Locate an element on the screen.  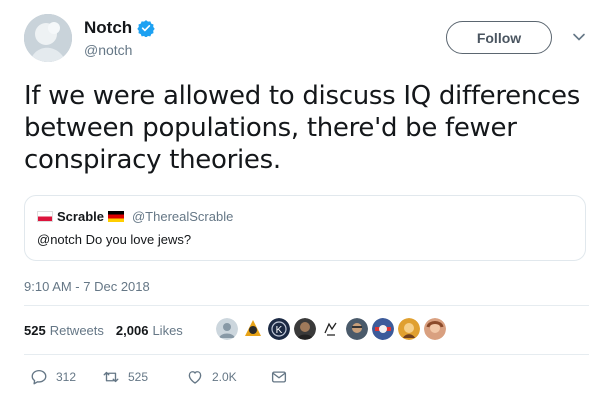
display-name: Notch is located at coordinates (108, 28).